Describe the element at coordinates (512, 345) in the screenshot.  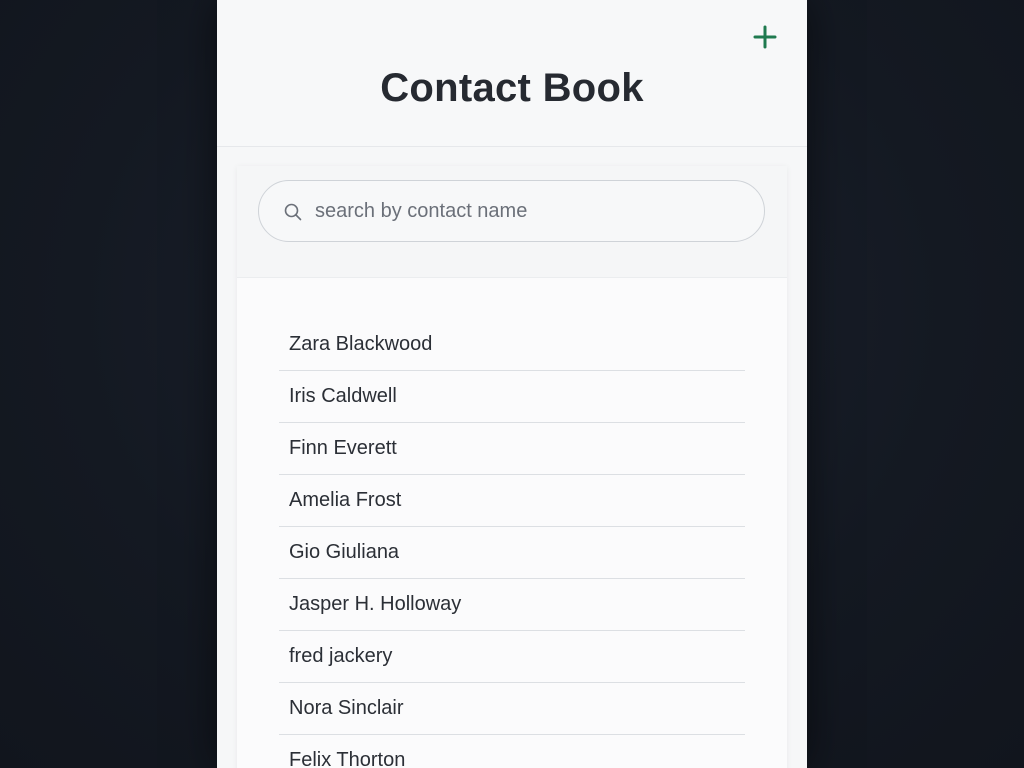
I see `contact-list-item: Zara Blackwood` at that location.